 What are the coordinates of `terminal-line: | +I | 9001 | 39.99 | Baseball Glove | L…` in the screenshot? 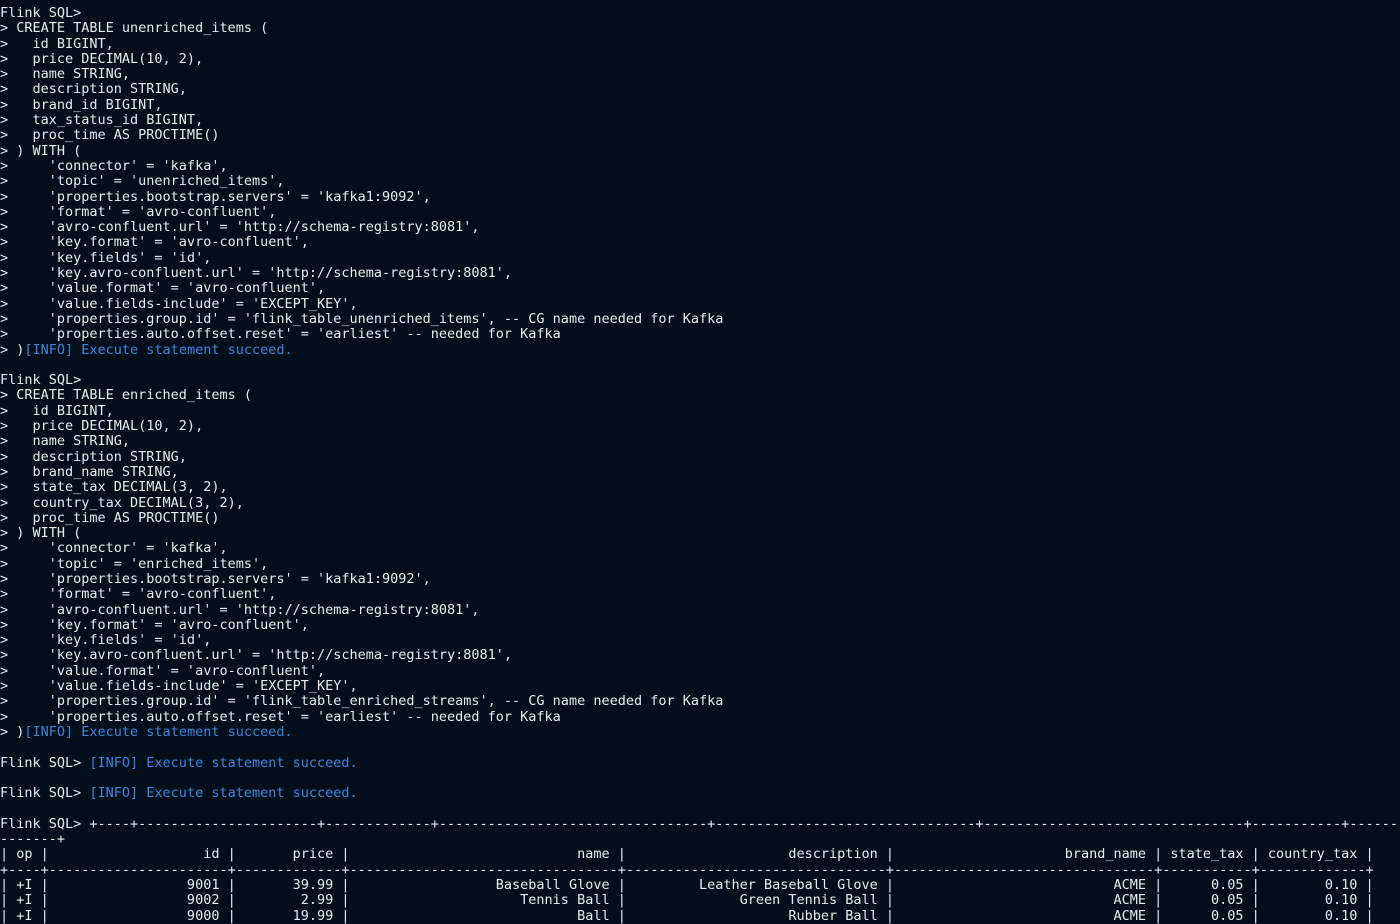 It's located at (700, 885).